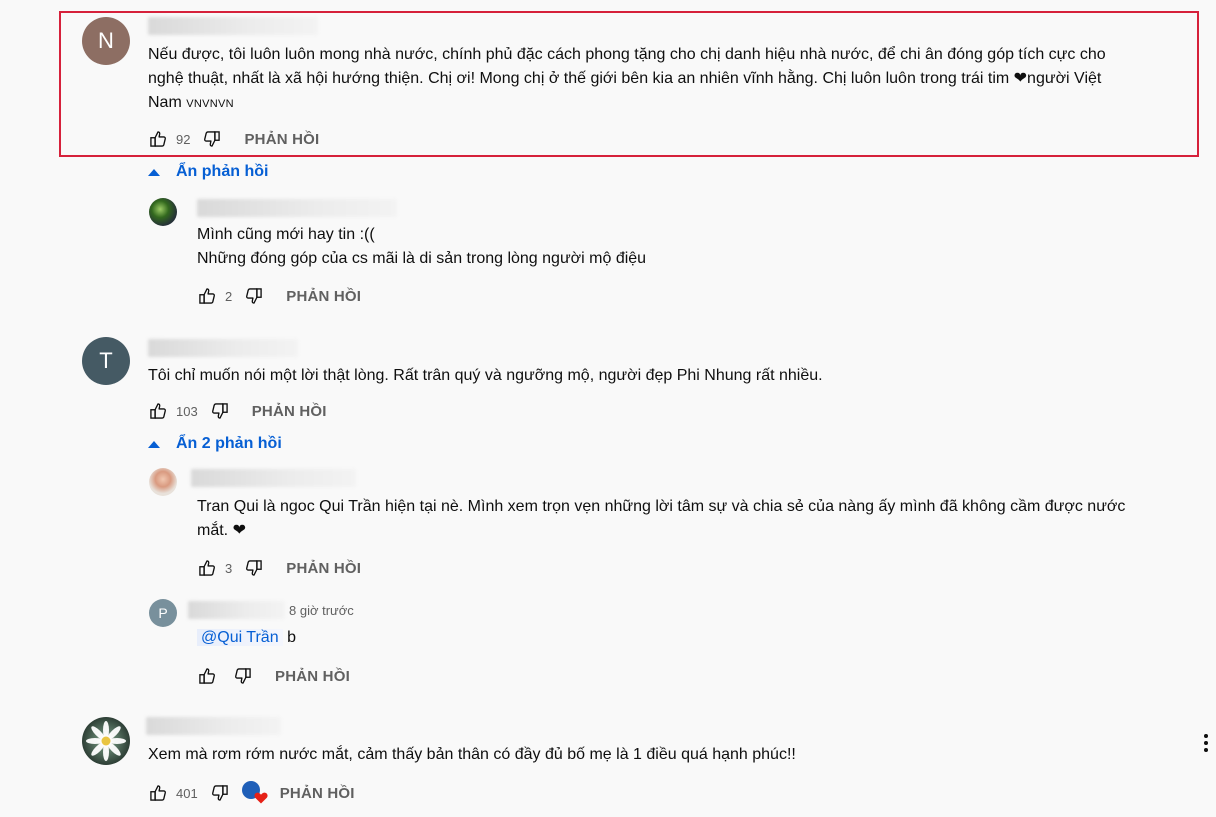  Describe the element at coordinates (187, 793) in the screenshot. I see `like-count: 401` at that location.